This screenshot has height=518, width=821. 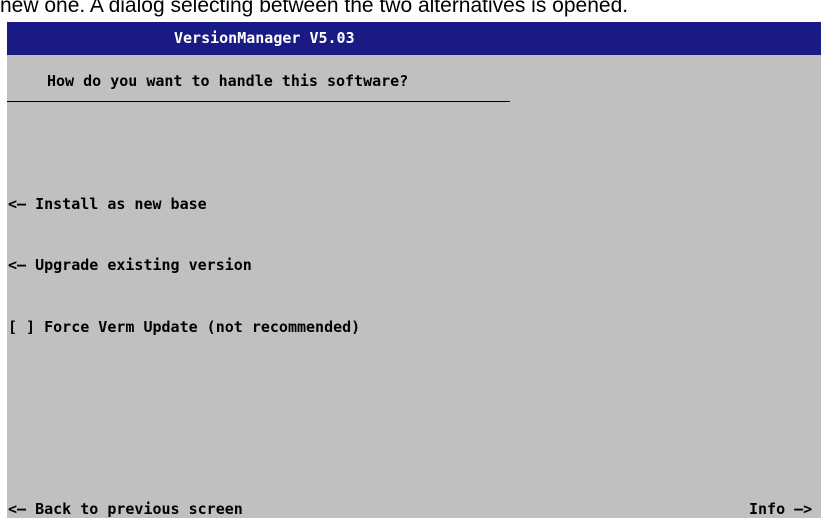 What do you see at coordinates (143, 265) in the screenshot?
I see `upgrade-existing-version-label: Upgrade existing version` at bounding box center [143, 265].